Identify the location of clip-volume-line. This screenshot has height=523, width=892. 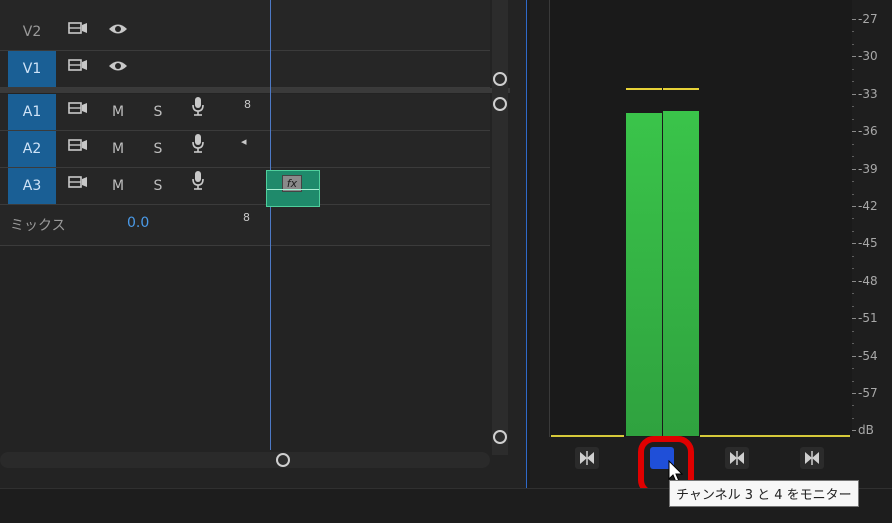
(293, 189).